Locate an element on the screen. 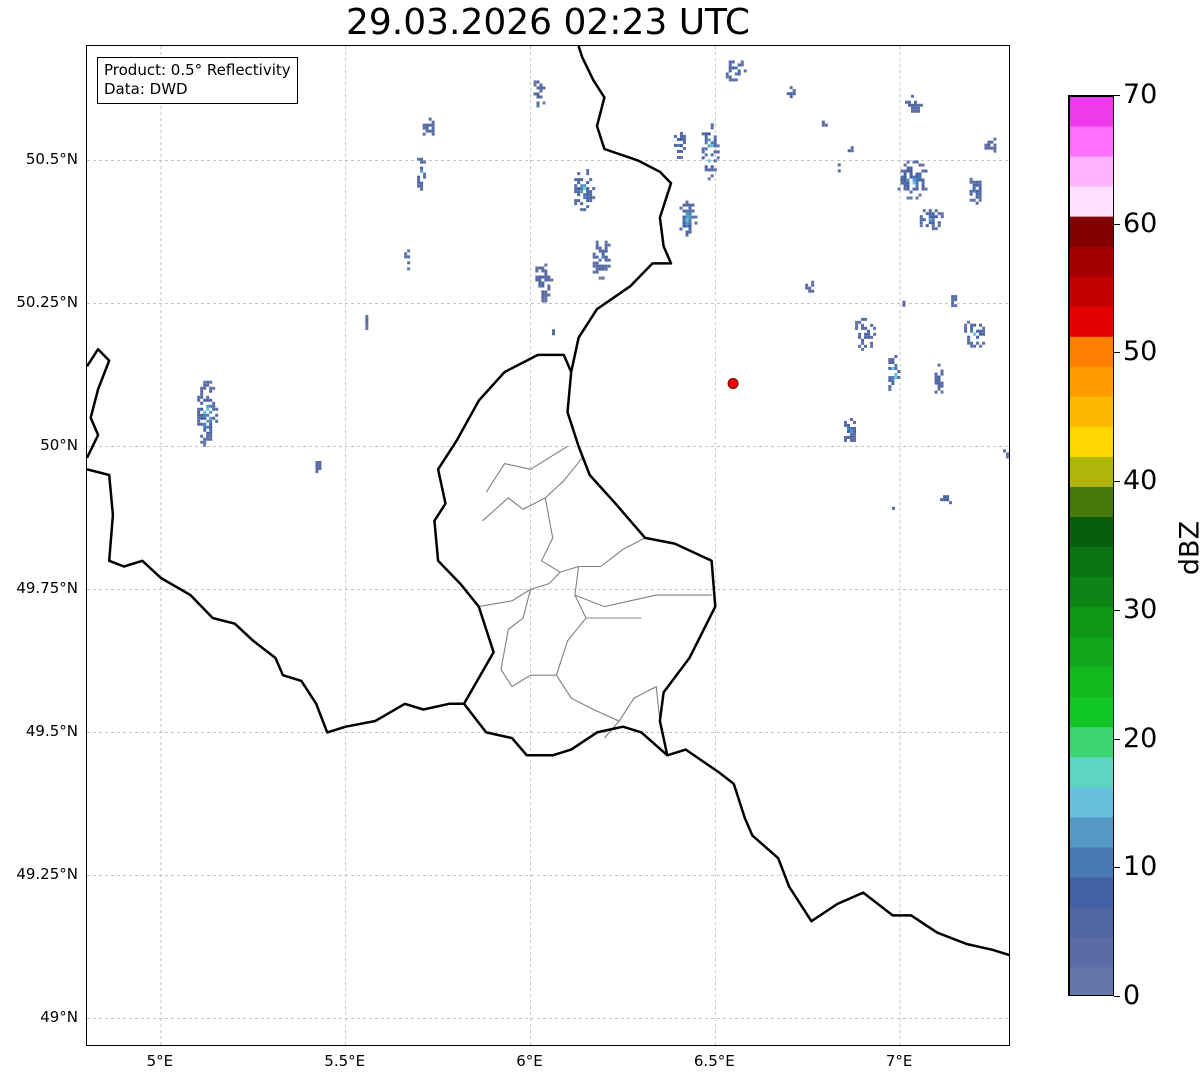 The image size is (1202, 1081). radar-site-marker is located at coordinates (733, 383).